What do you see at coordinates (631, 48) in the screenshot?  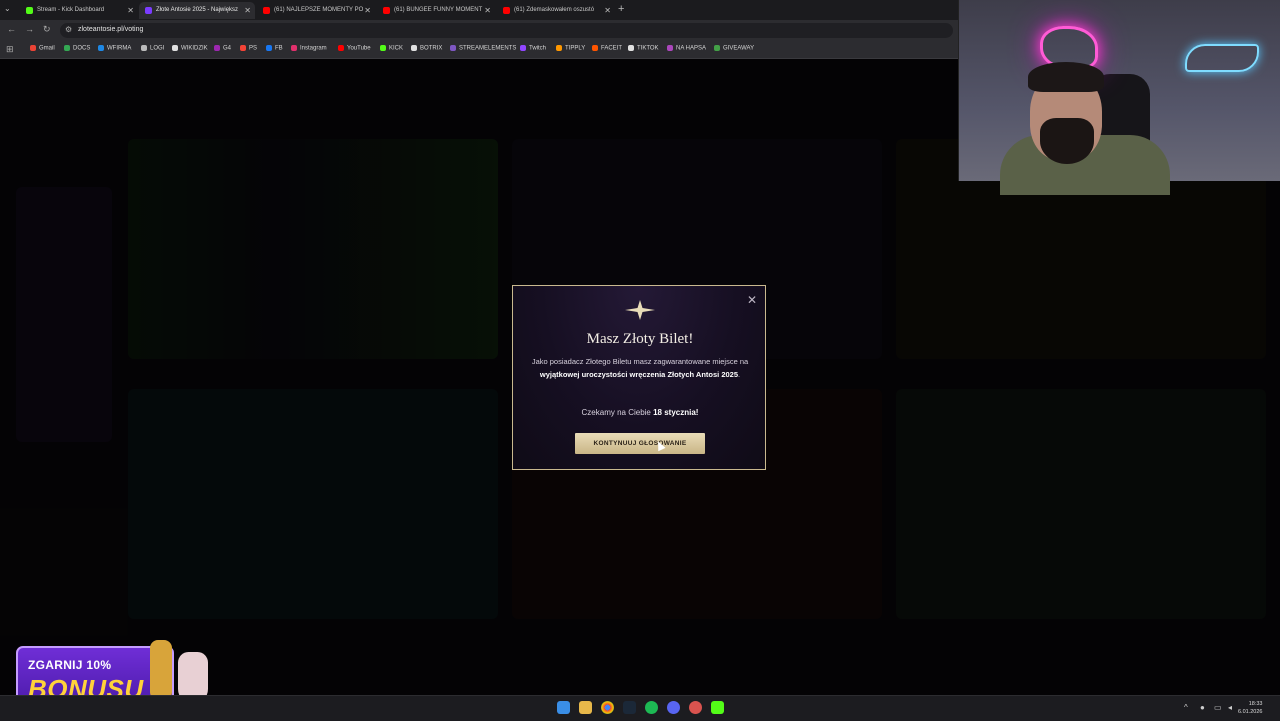 I see `tiktok-icon` at bounding box center [631, 48].